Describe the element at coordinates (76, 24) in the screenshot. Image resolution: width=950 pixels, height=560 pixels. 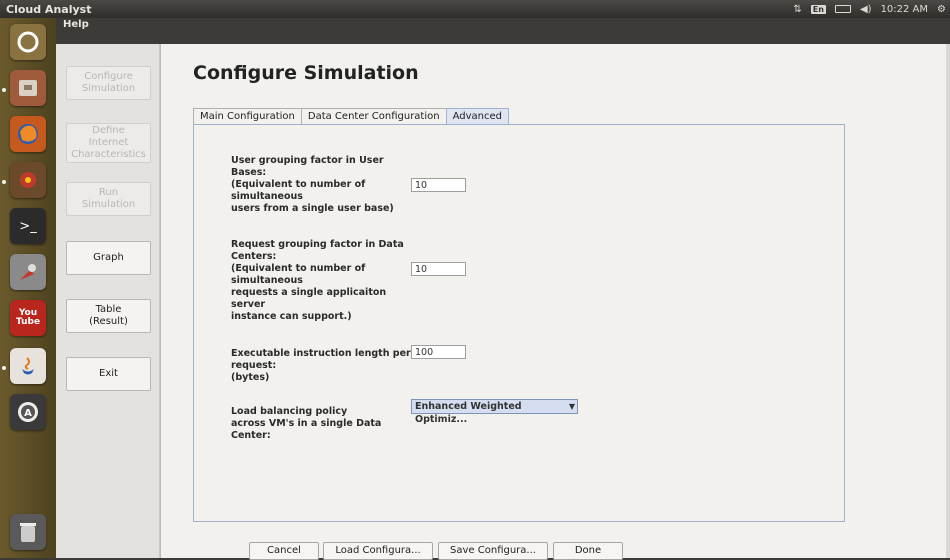
I see `menu-help: Help` at that location.